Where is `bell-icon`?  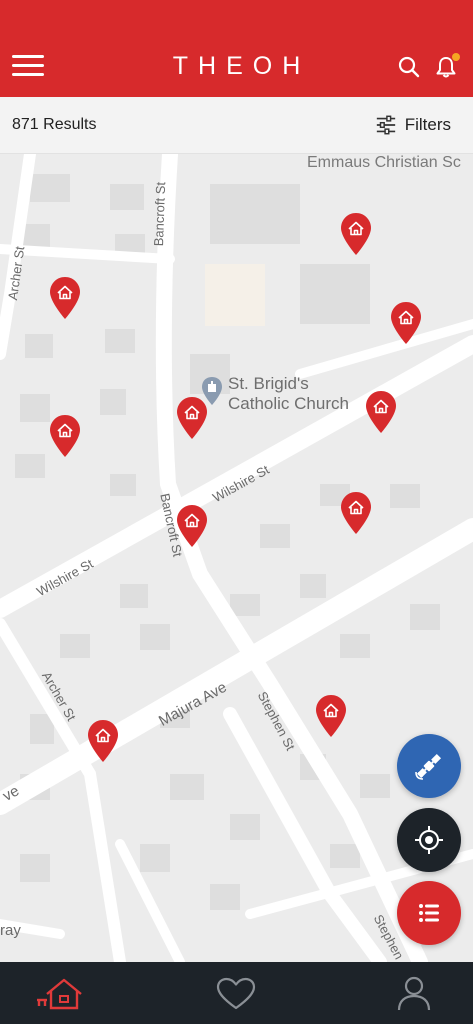
bell-icon is located at coordinates (447, 66).